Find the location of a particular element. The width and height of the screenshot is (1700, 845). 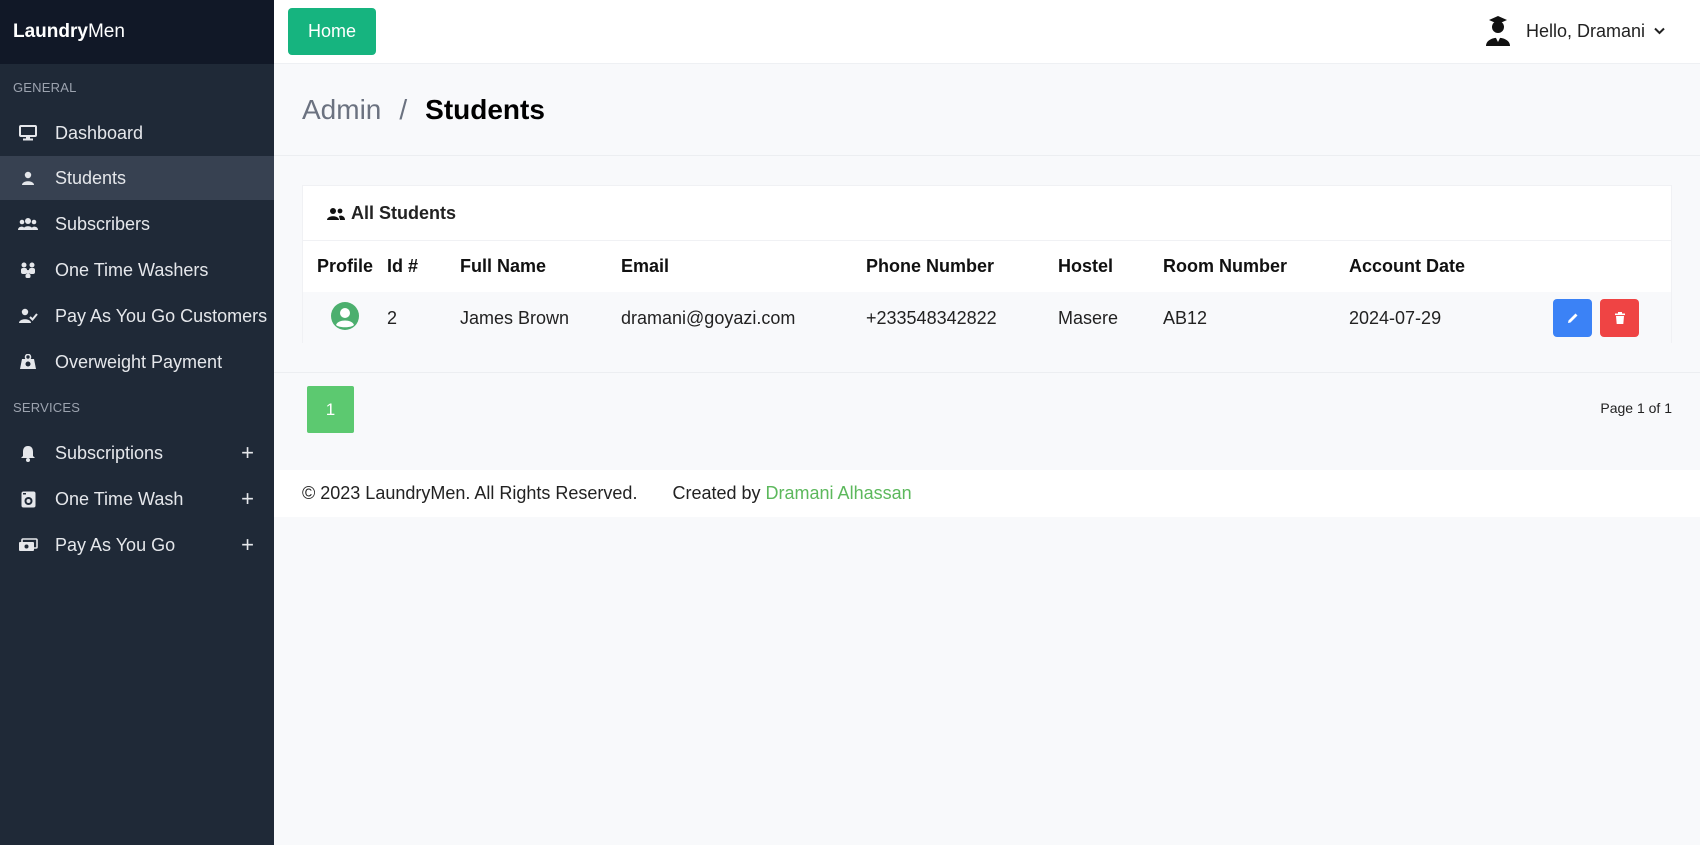

sidebar-item-overweight-payment: Overweight Payment is located at coordinates (137, 362).